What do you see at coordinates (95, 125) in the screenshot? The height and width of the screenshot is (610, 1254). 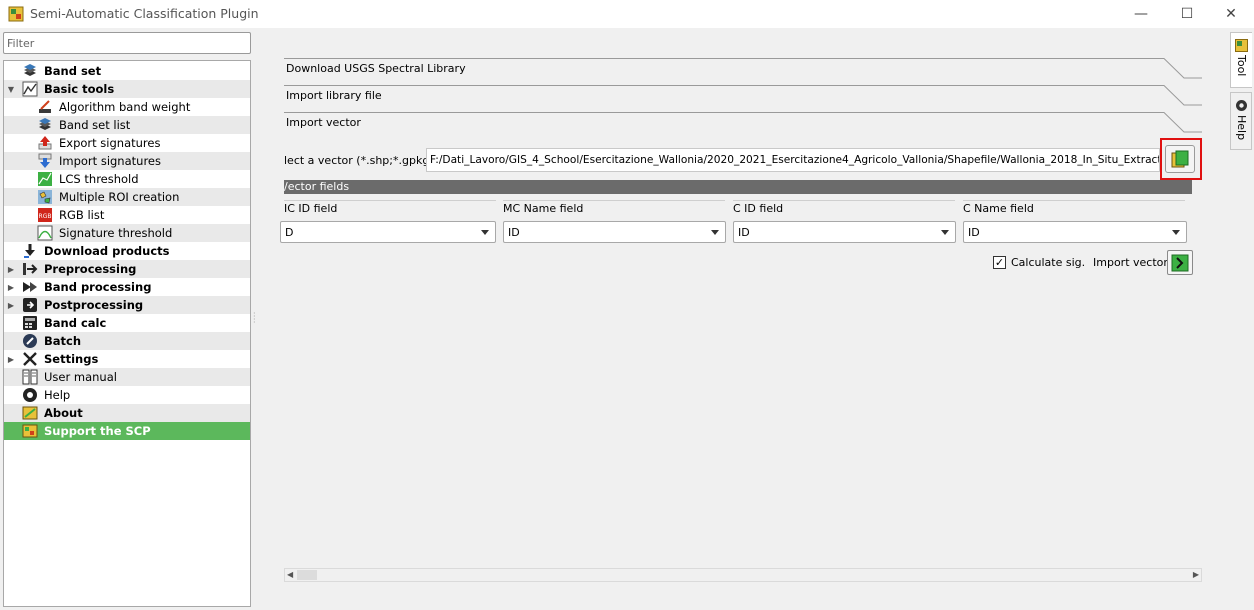 I see `tree-item-label: Band set list` at bounding box center [95, 125].